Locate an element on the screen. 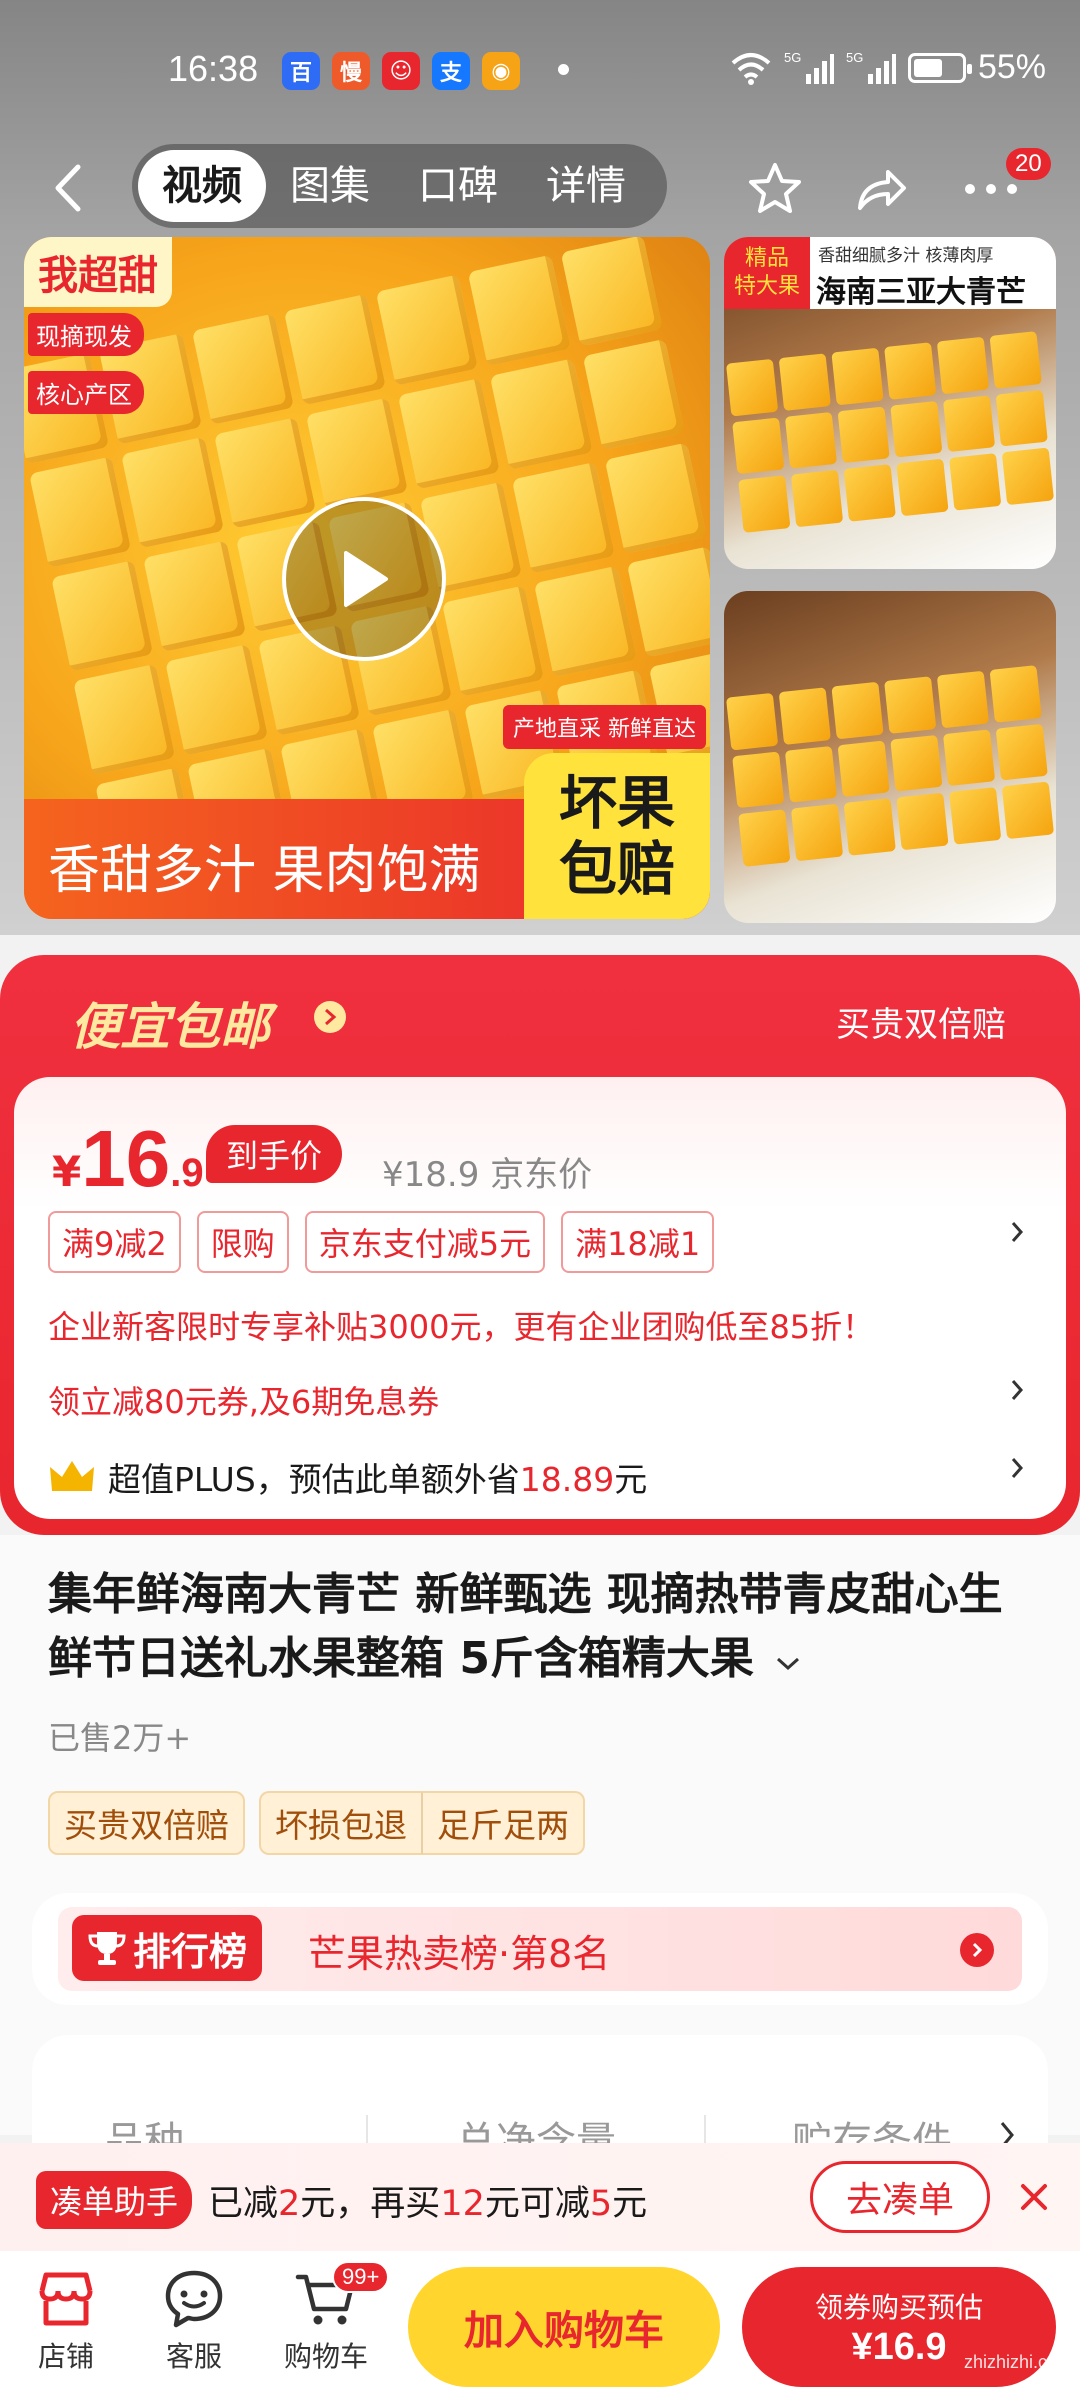 The width and height of the screenshot is (1080, 2400). gallery-thumbnail: 精品 特大果 香甜细腻多汁 核薄肉厚 海南三亚大青芒 is located at coordinates (890, 403).